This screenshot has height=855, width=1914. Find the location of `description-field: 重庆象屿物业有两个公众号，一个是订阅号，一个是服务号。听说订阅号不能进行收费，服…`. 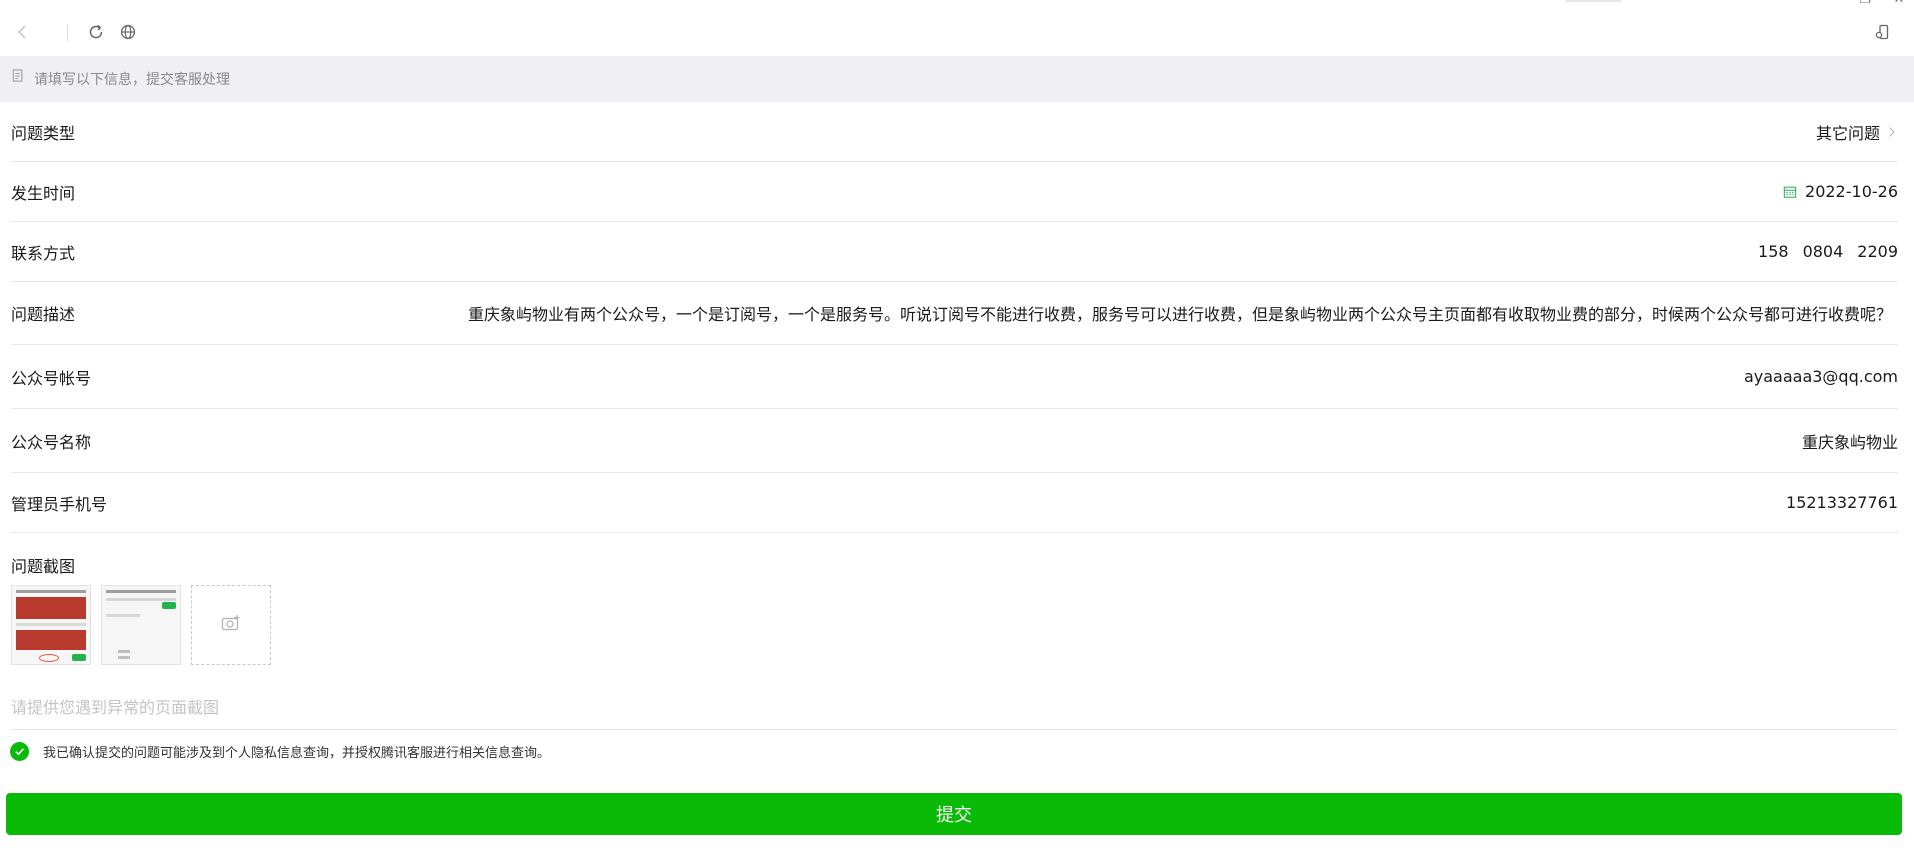

description-field: 重庆象屿物业有两个公众号，一个是订阅号，一个是服务号。听说订阅号不能进行收费，服… is located at coordinates (1183, 313).